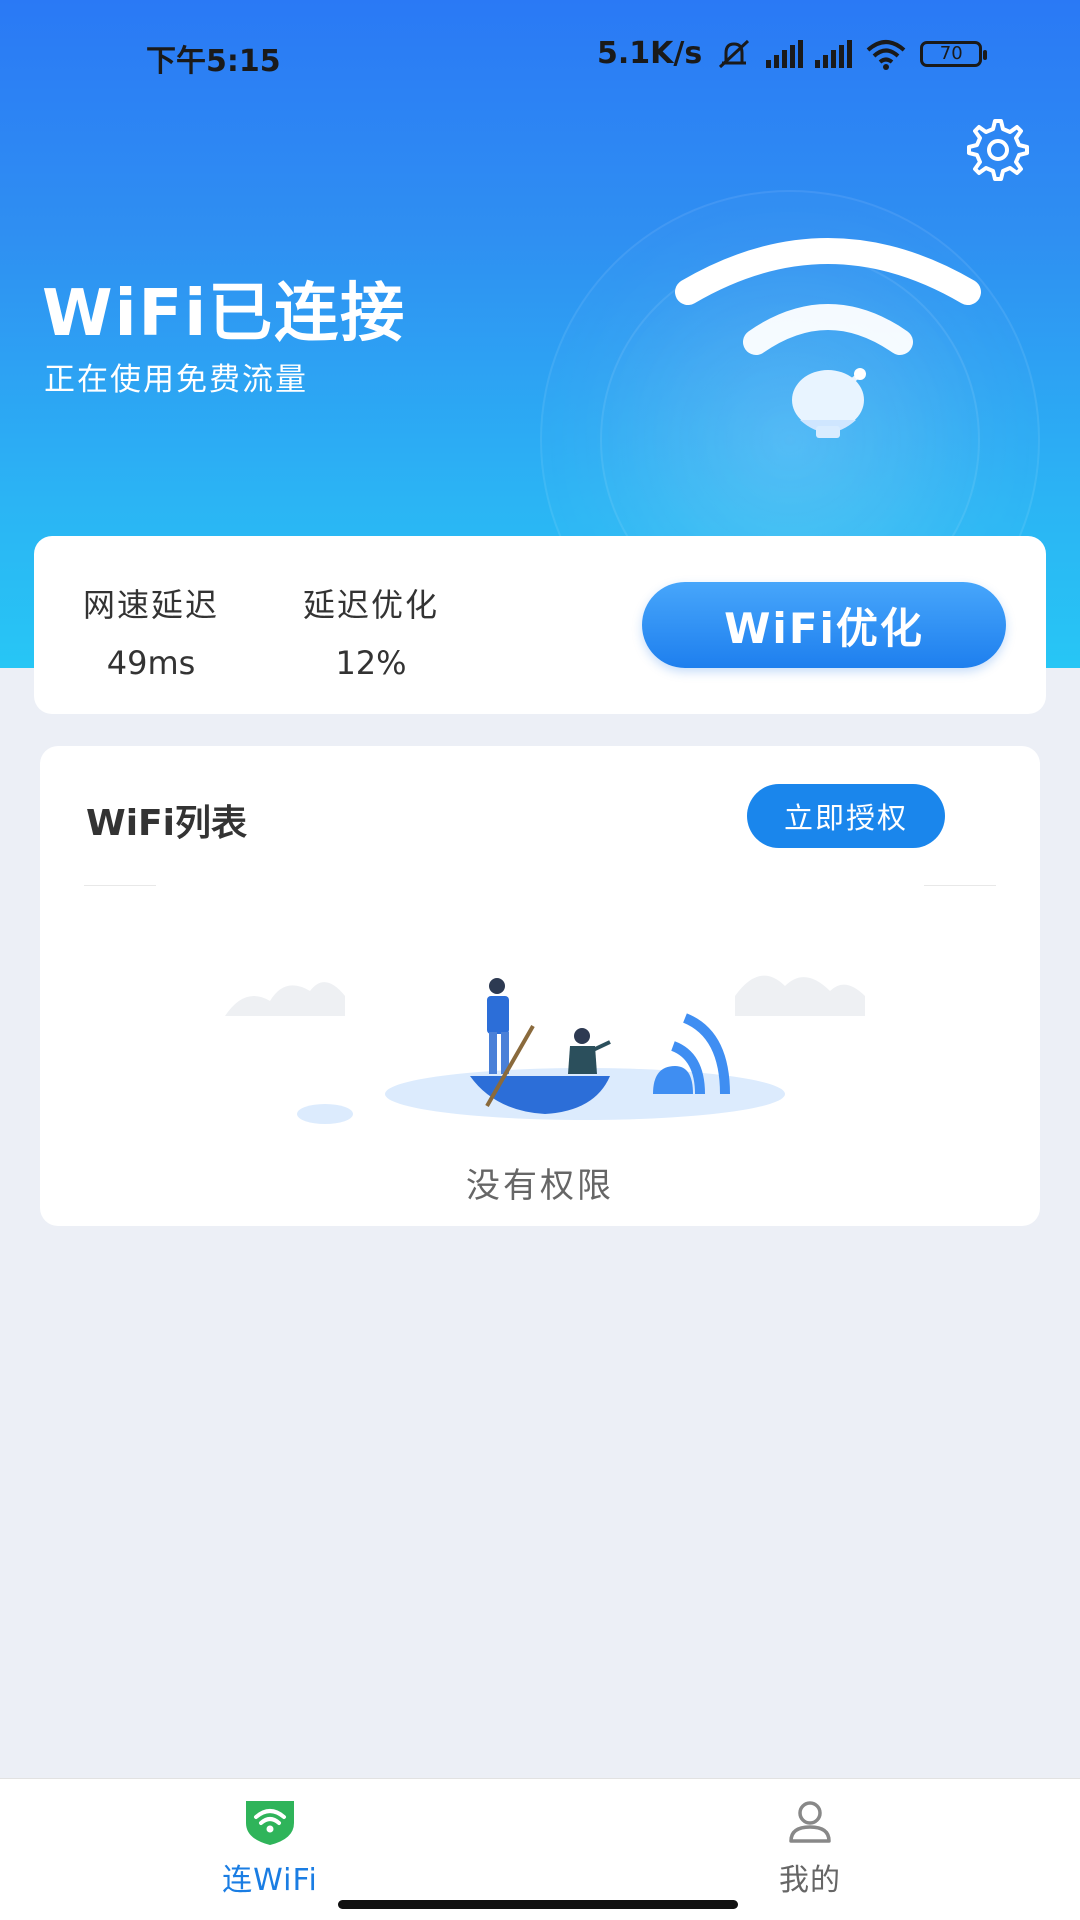 The width and height of the screenshot is (1080, 1920). Describe the element at coordinates (734, 53) in the screenshot. I see `mute-bell-icon` at that location.